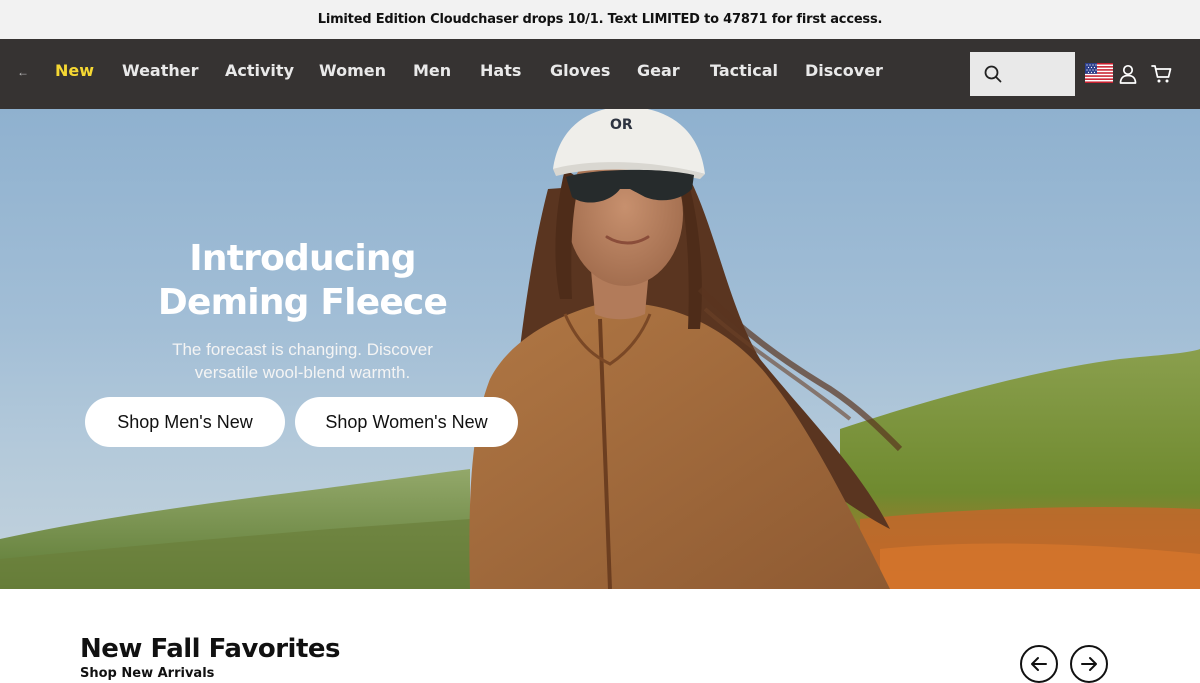 The width and height of the screenshot is (1200, 683). I want to click on nav-link-hats: Hats, so click(500, 70).